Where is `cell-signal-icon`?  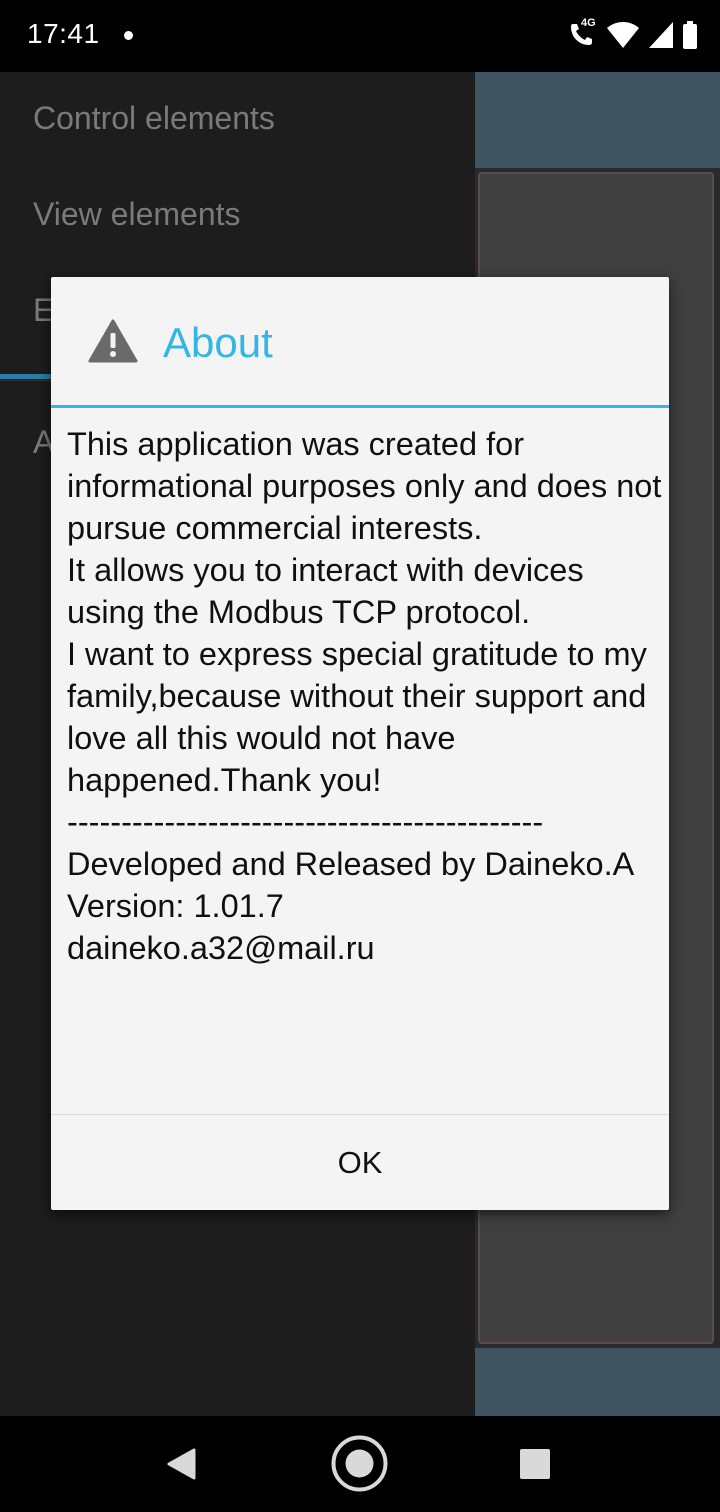 cell-signal-icon is located at coordinates (661, 35).